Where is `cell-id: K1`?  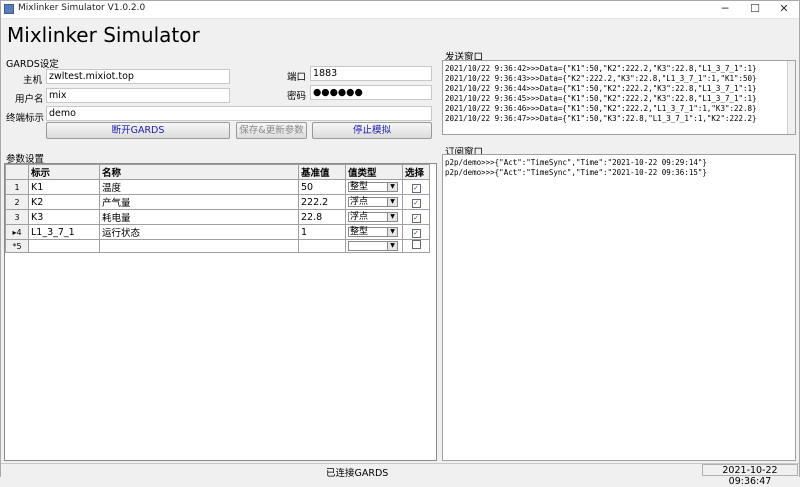
cell-id: K1 is located at coordinates (64, 187).